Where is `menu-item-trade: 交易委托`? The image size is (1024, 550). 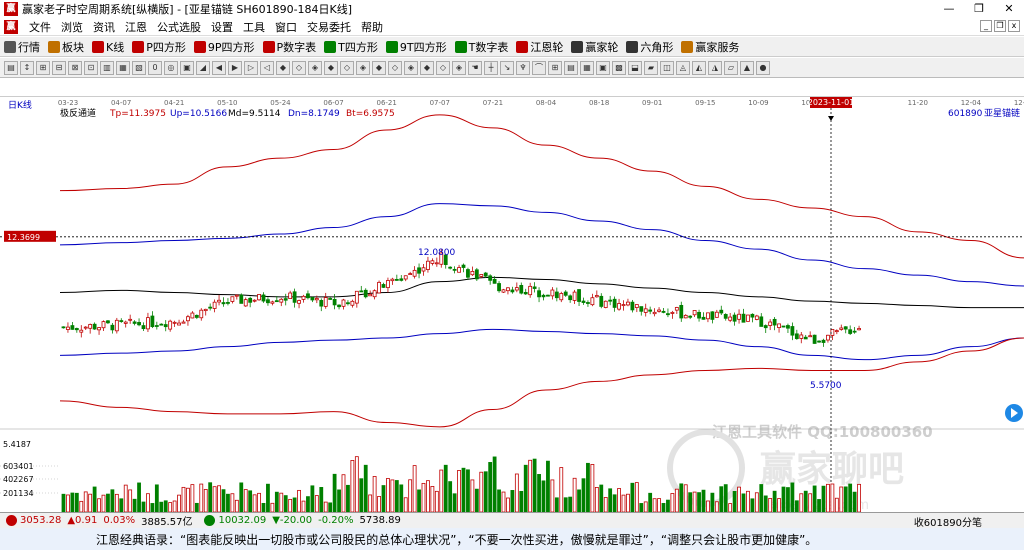
menu-item-trade: 交易委托 is located at coordinates (329, 27).